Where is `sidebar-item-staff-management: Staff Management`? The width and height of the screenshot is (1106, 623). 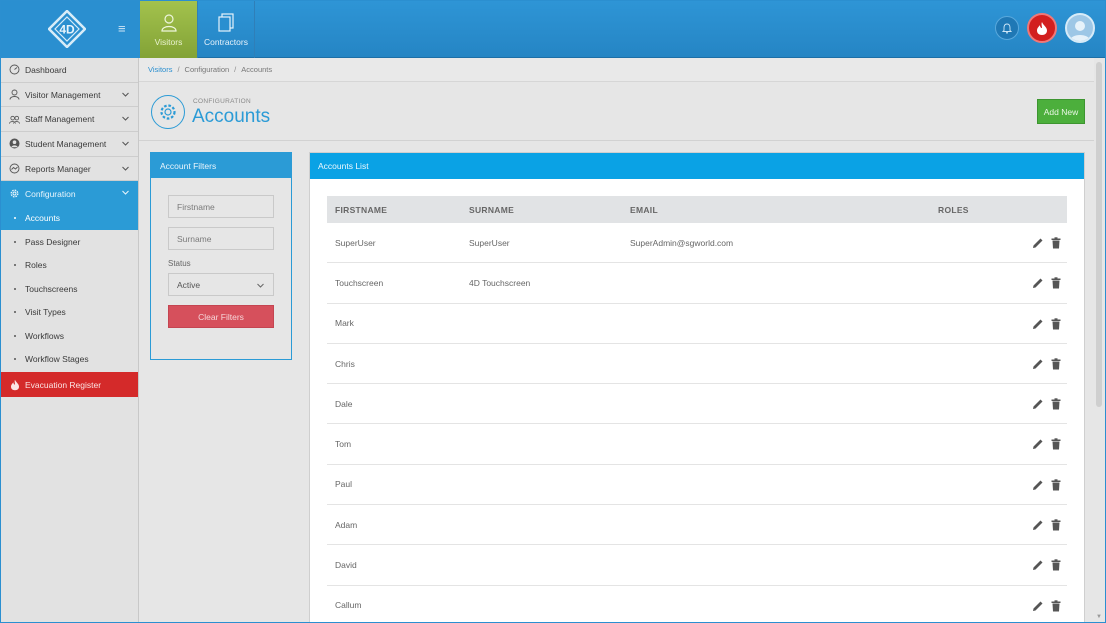 sidebar-item-staff-management: Staff Management is located at coordinates (69, 120).